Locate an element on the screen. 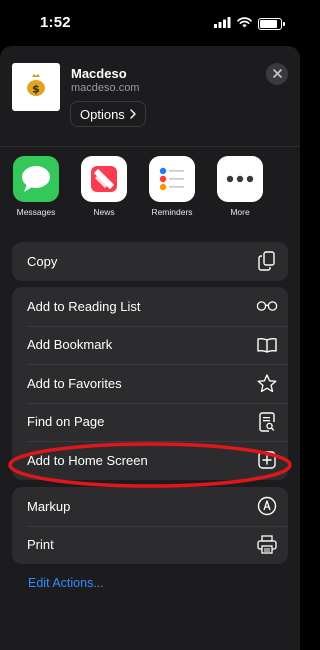 This screenshot has width=320, height=650. markup-action: Markup is located at coordinates (150, 506).